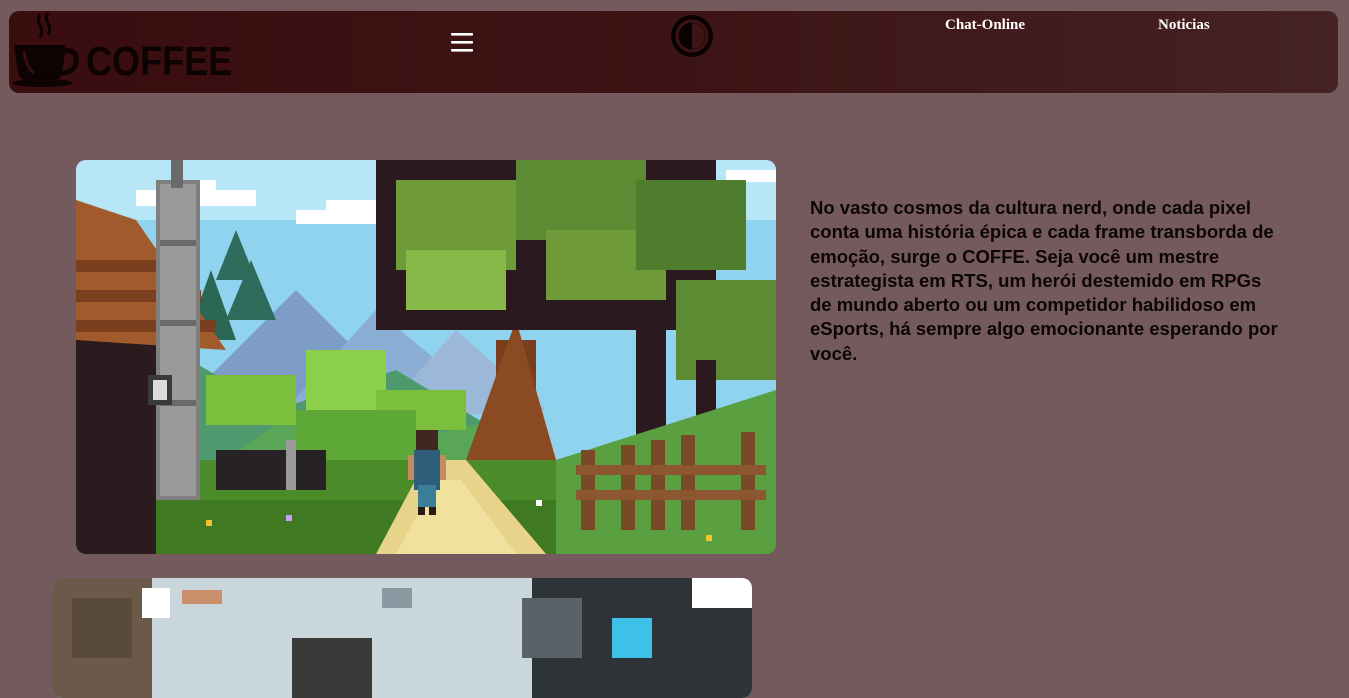 The width and height of the screenshot is (1349, 698). Describe the element at coordinates (159, 61) in the screenshot. I see `logo-text: COFFEE` at that location.